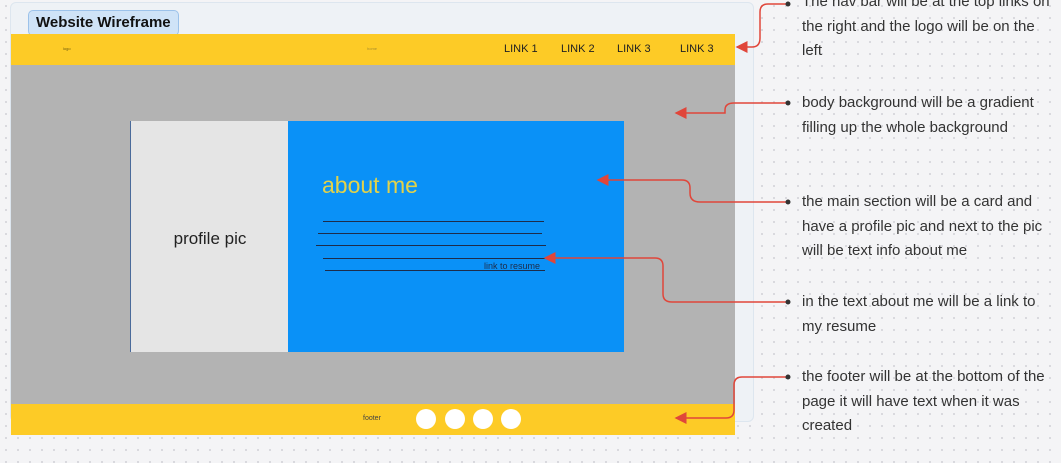 Image resolution: width=1061 pixels, height=463 pixels. I want to click on arrow-navbar, so click(761, 28).